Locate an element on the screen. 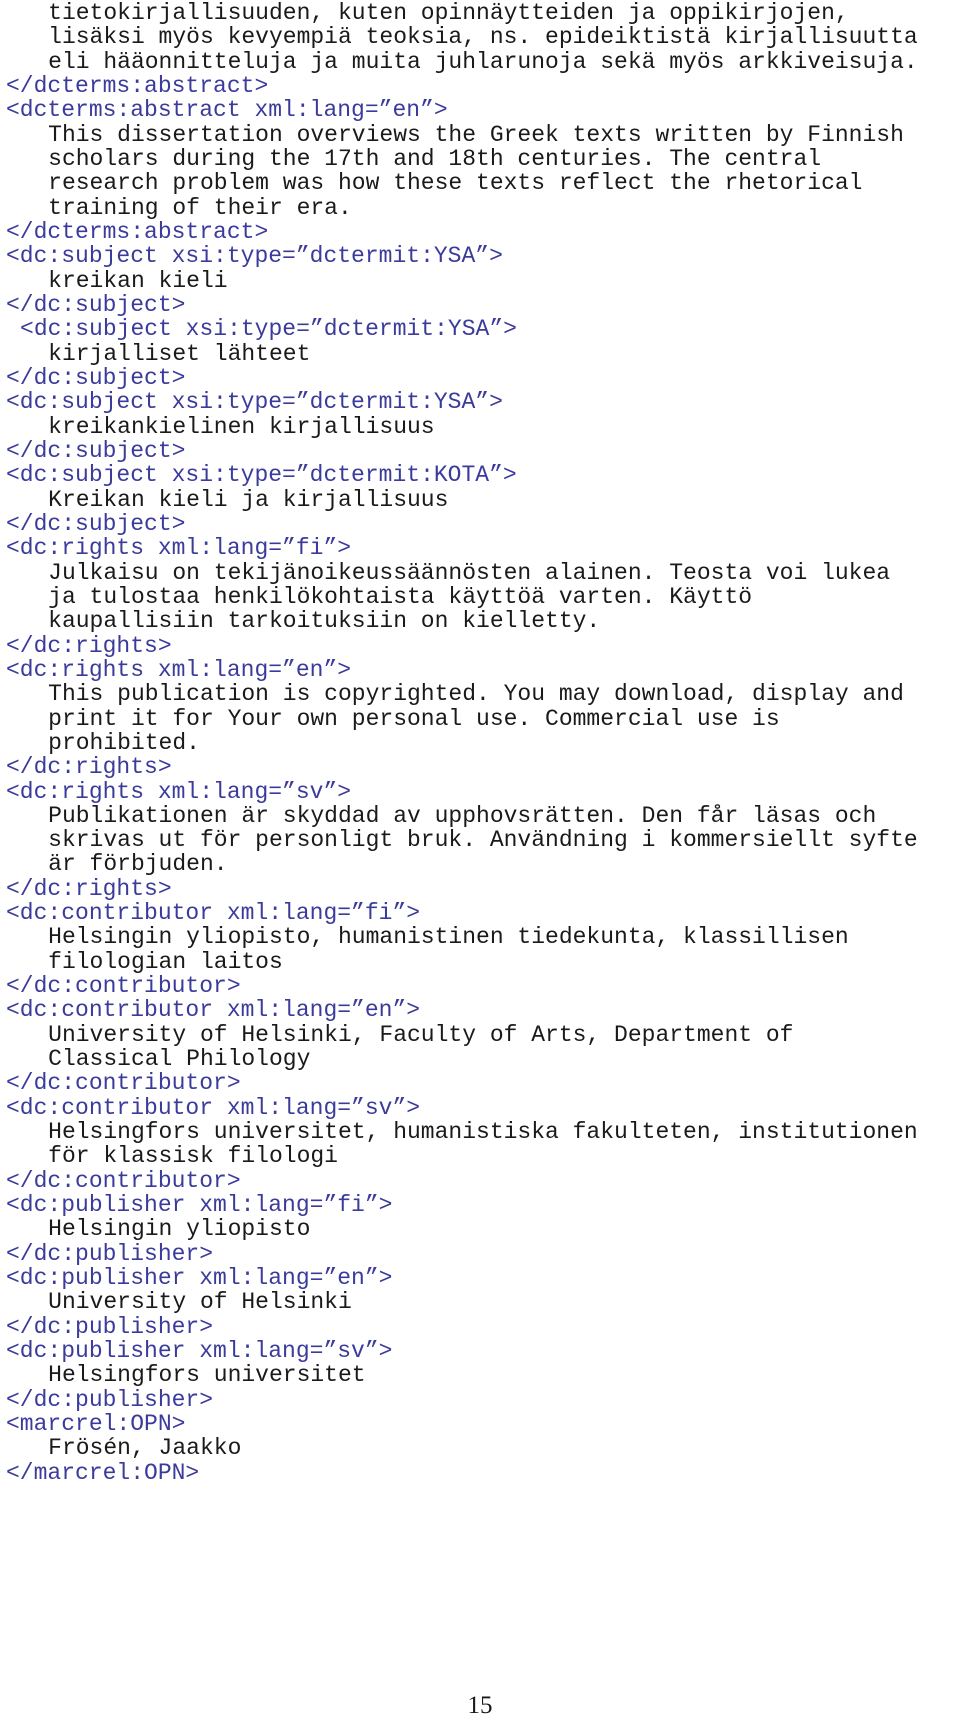 This screenshot has width=960, height=1732. xml-tag-line: <dc:publisher xml:lang=”fi”> is located at coordinates (483, 1205).